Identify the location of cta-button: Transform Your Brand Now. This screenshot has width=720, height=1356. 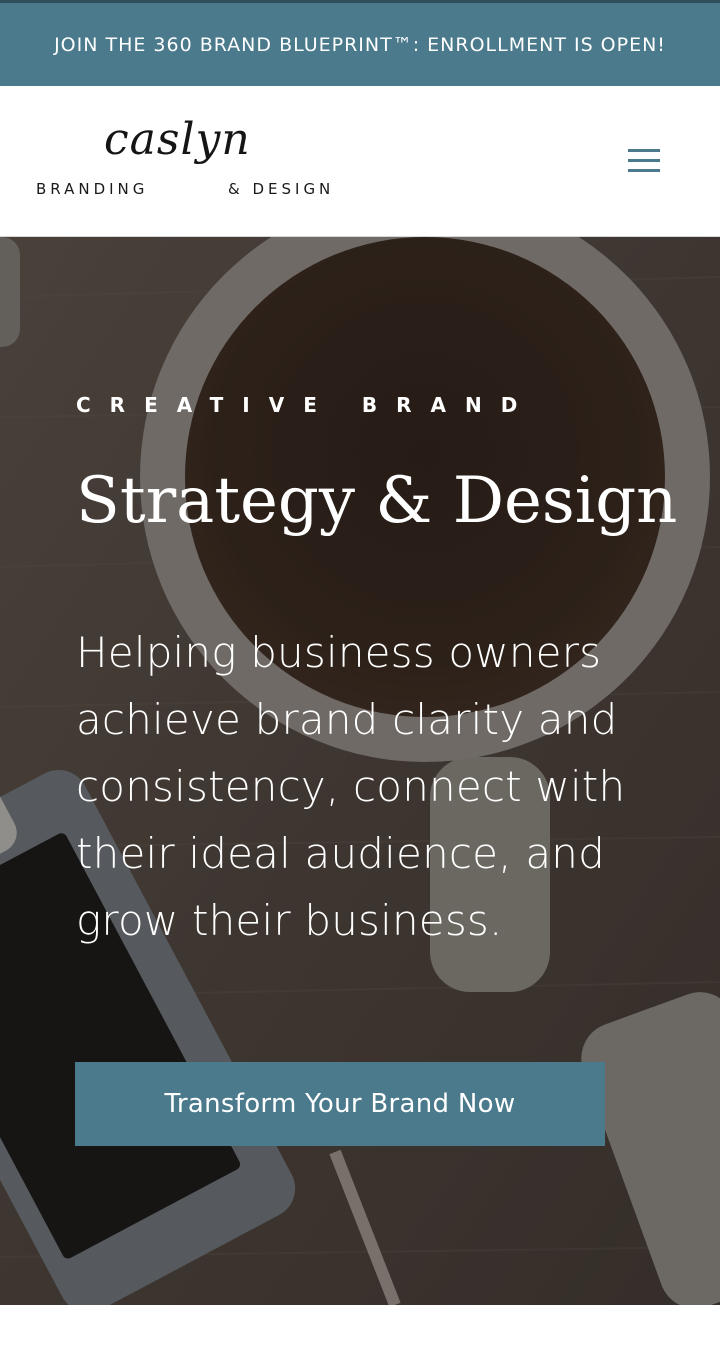
(340, 1104).